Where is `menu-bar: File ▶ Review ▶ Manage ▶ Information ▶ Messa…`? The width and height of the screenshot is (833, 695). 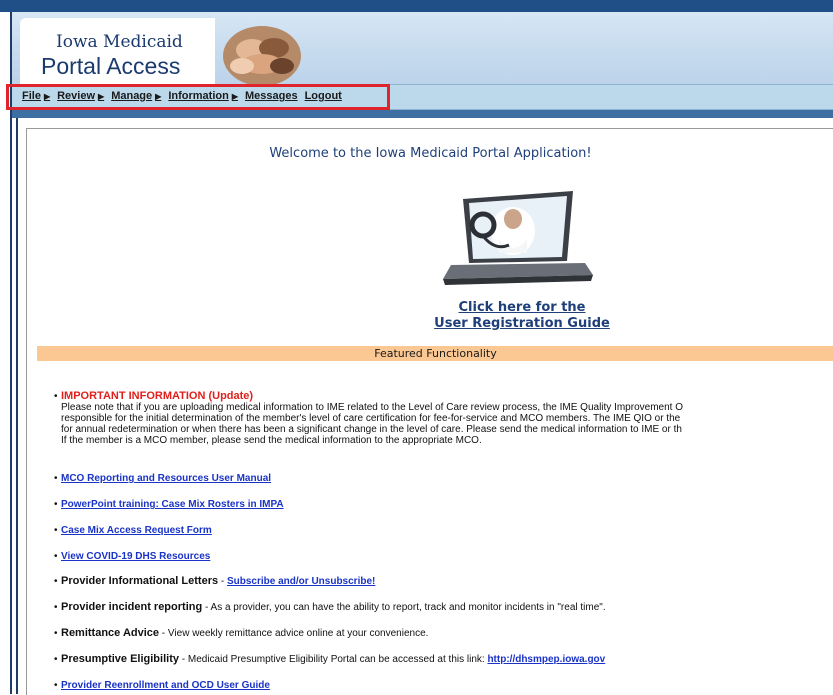 menu-bar: File ▶ Review ▶ Manage ▶ Information ▶ Messa… is located at coordinates (422, 97).